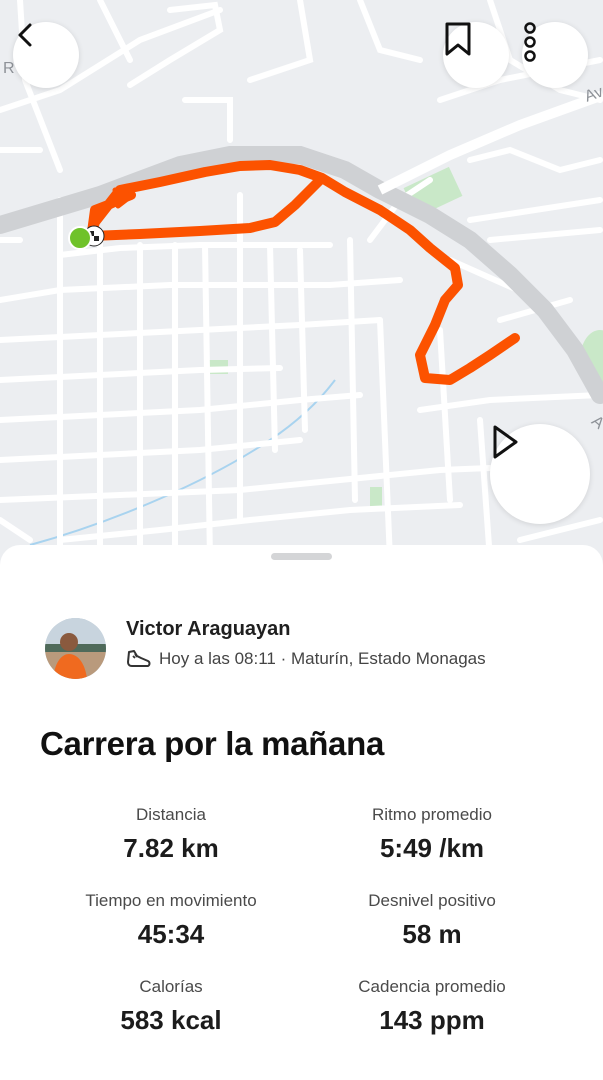  What do you see at coordinates (182, 462) in the screenshot?
I see `water-line` at bounding box center [182, 462].